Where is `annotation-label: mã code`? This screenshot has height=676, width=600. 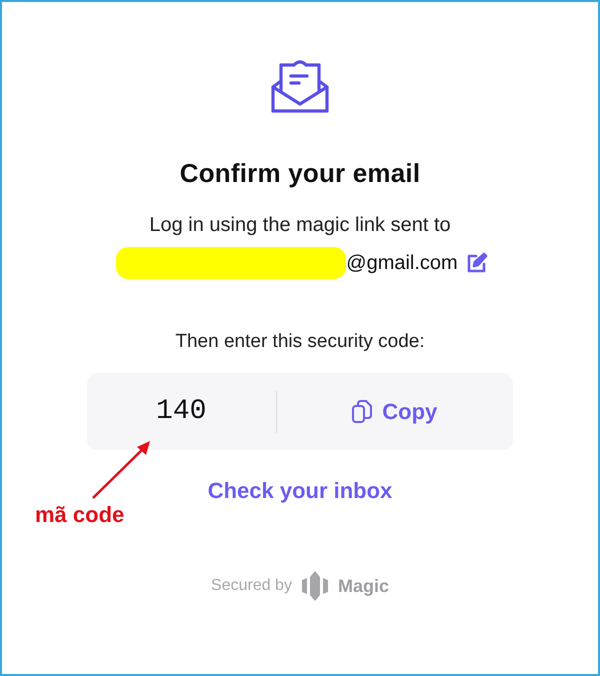 annotation-label: mã code is located at coordinates (79, 515).